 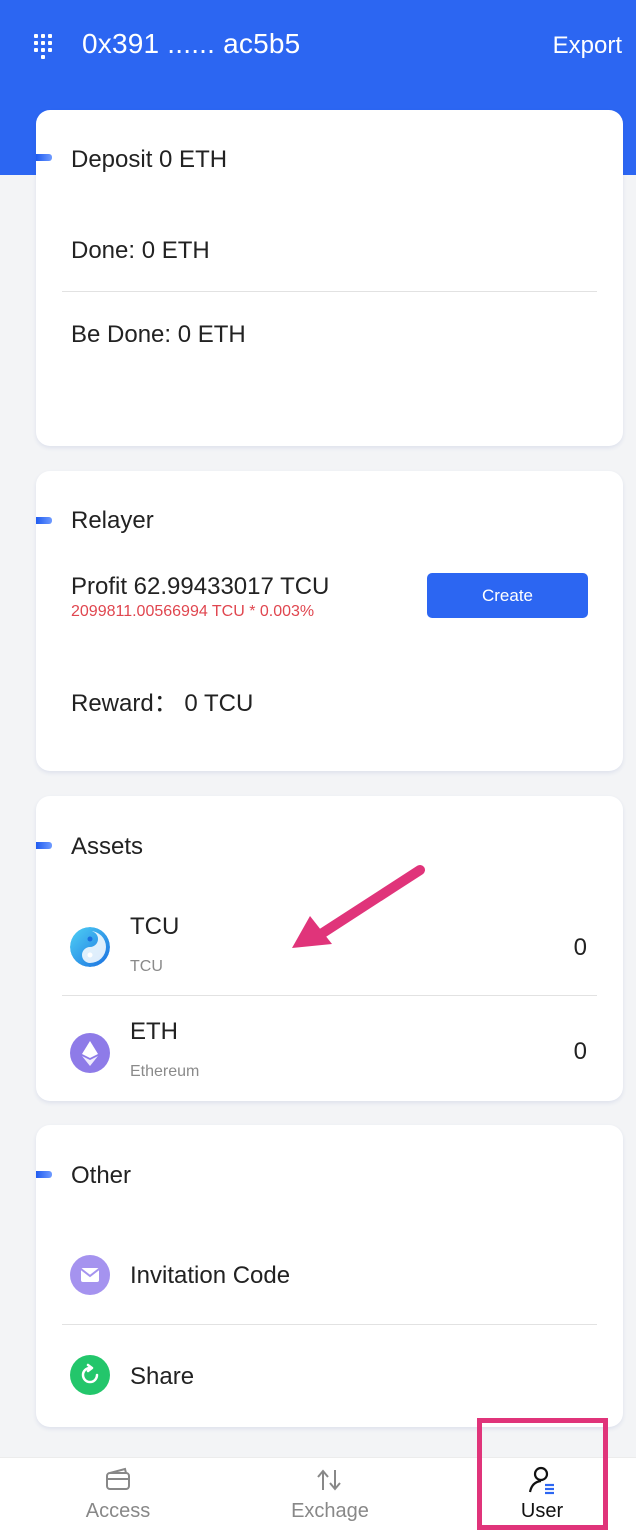 I want to click on relayer-profit: Profit 62.99433017 TCU, so click(x=200, y=586).